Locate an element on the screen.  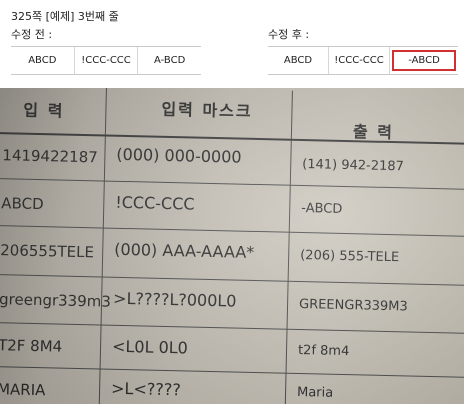
after-cell-output-highlighted: -ABCD is located at coordinates (424, 60).